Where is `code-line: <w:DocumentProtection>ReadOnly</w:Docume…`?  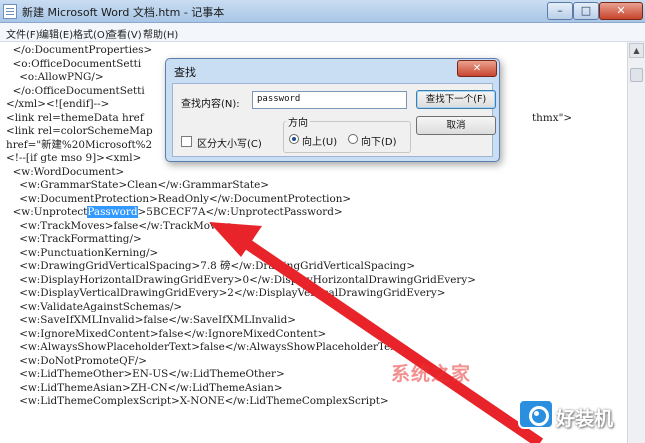
code-line: <w:DocumentProtection>ReadOnly</w:Docume… is located at coordinates (179, 198).